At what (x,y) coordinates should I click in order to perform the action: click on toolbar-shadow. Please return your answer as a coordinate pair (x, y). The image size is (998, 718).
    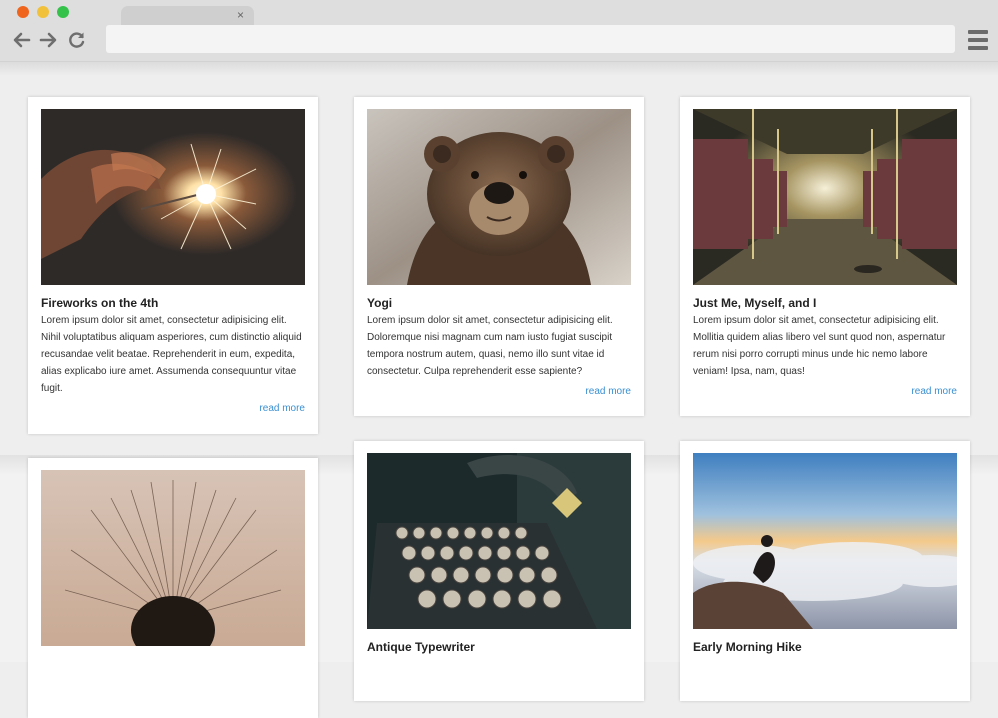
    Looking at the image, I should click on (499, 69).